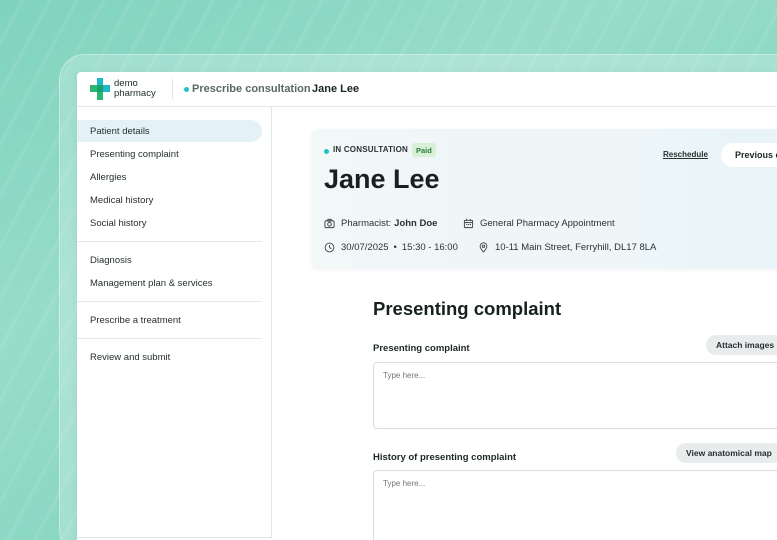  Describe the element at coordinates (169, 283) in the screenshot. I see `sidebar-item-management-plan: Management plan & services` at that location.